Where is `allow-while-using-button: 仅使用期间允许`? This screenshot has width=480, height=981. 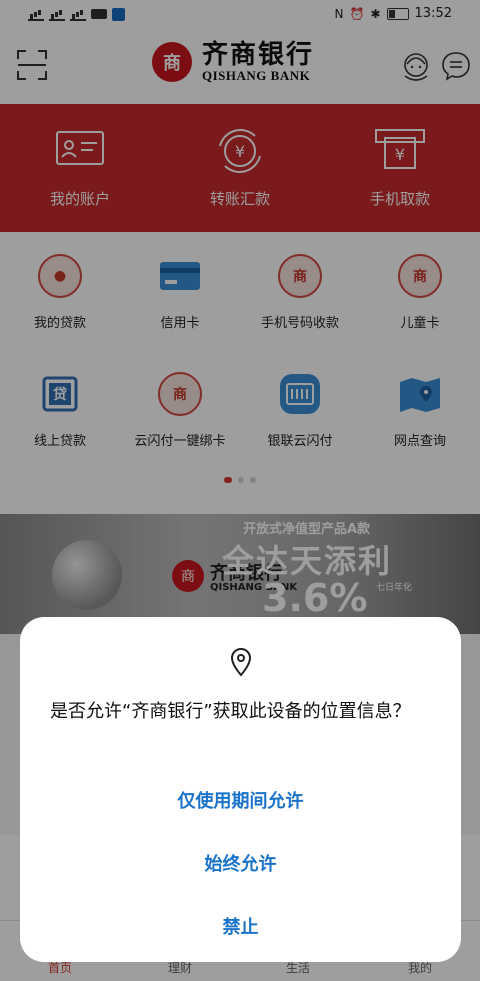 allow-while-using-button: 仅使用期间允许 is located at coordinates (240, 800).